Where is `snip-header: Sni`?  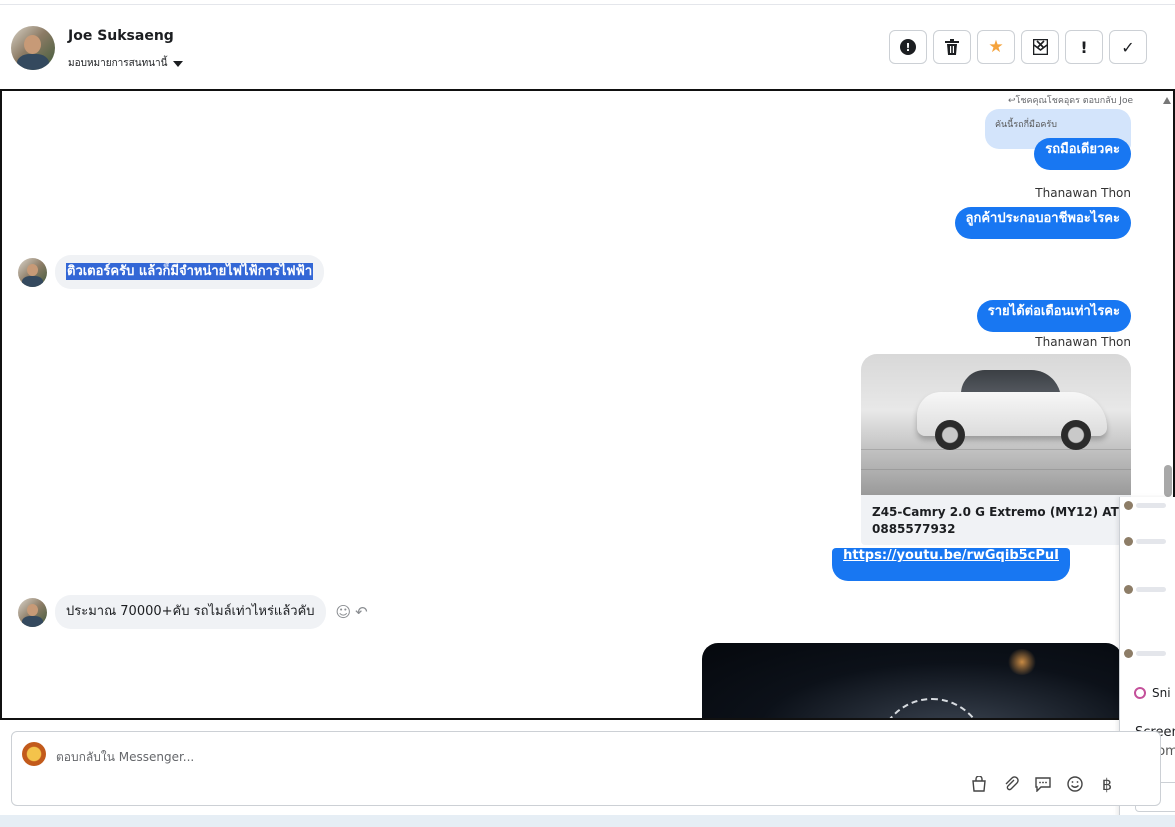 snip-header: Sni is located at coordinates (1152, 693).